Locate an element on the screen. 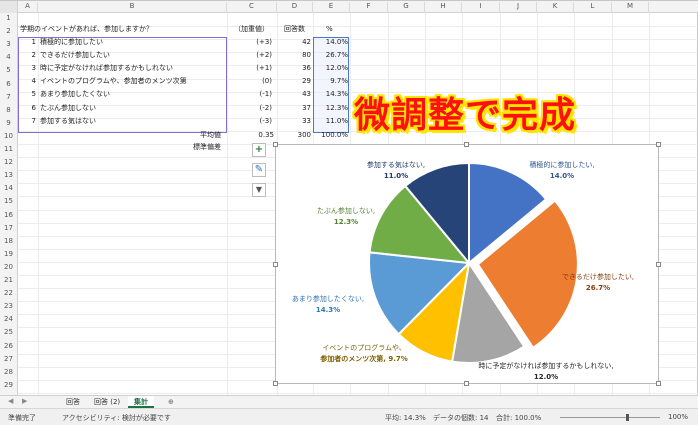 The height and width of the screenshot is (425, 698). cell-item-weight: (+3) is located at coordinates (256, 42).